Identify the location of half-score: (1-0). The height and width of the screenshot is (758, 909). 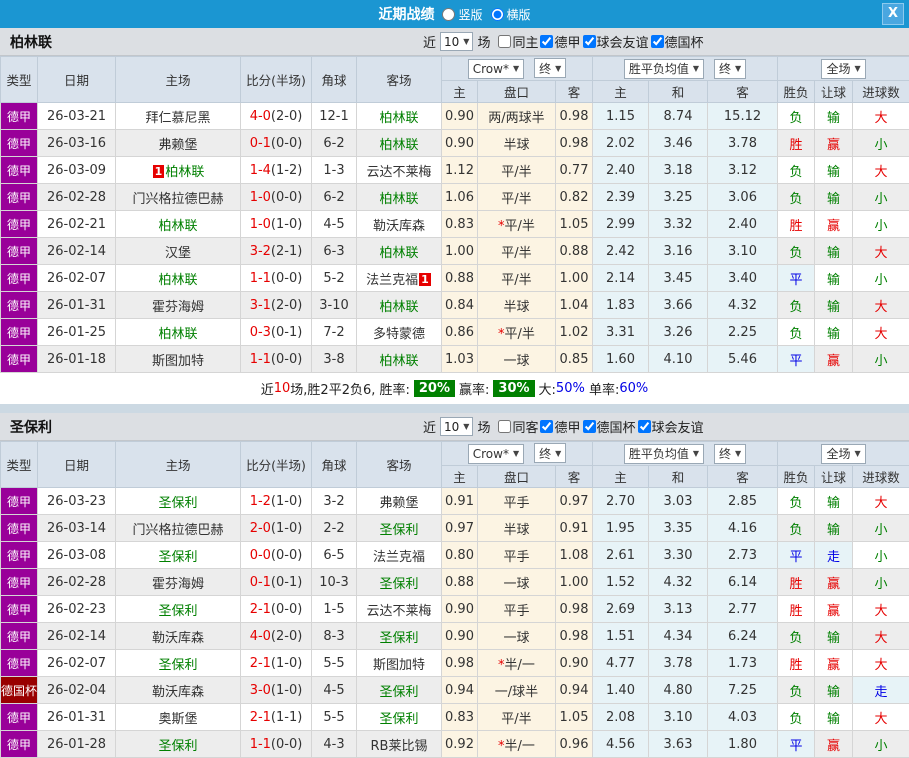
(286, 690).